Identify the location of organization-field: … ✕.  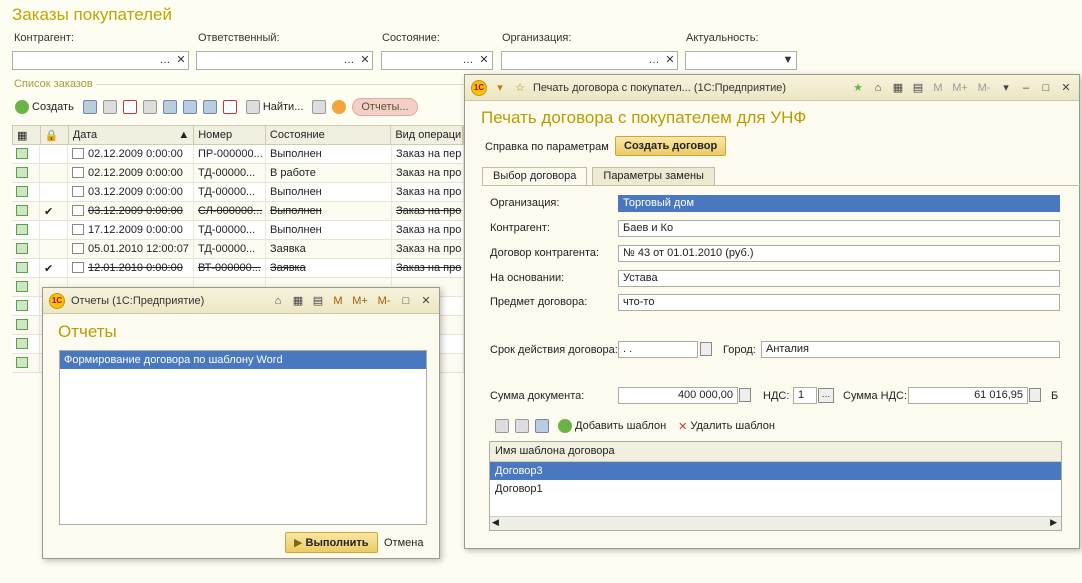
(589, 60).